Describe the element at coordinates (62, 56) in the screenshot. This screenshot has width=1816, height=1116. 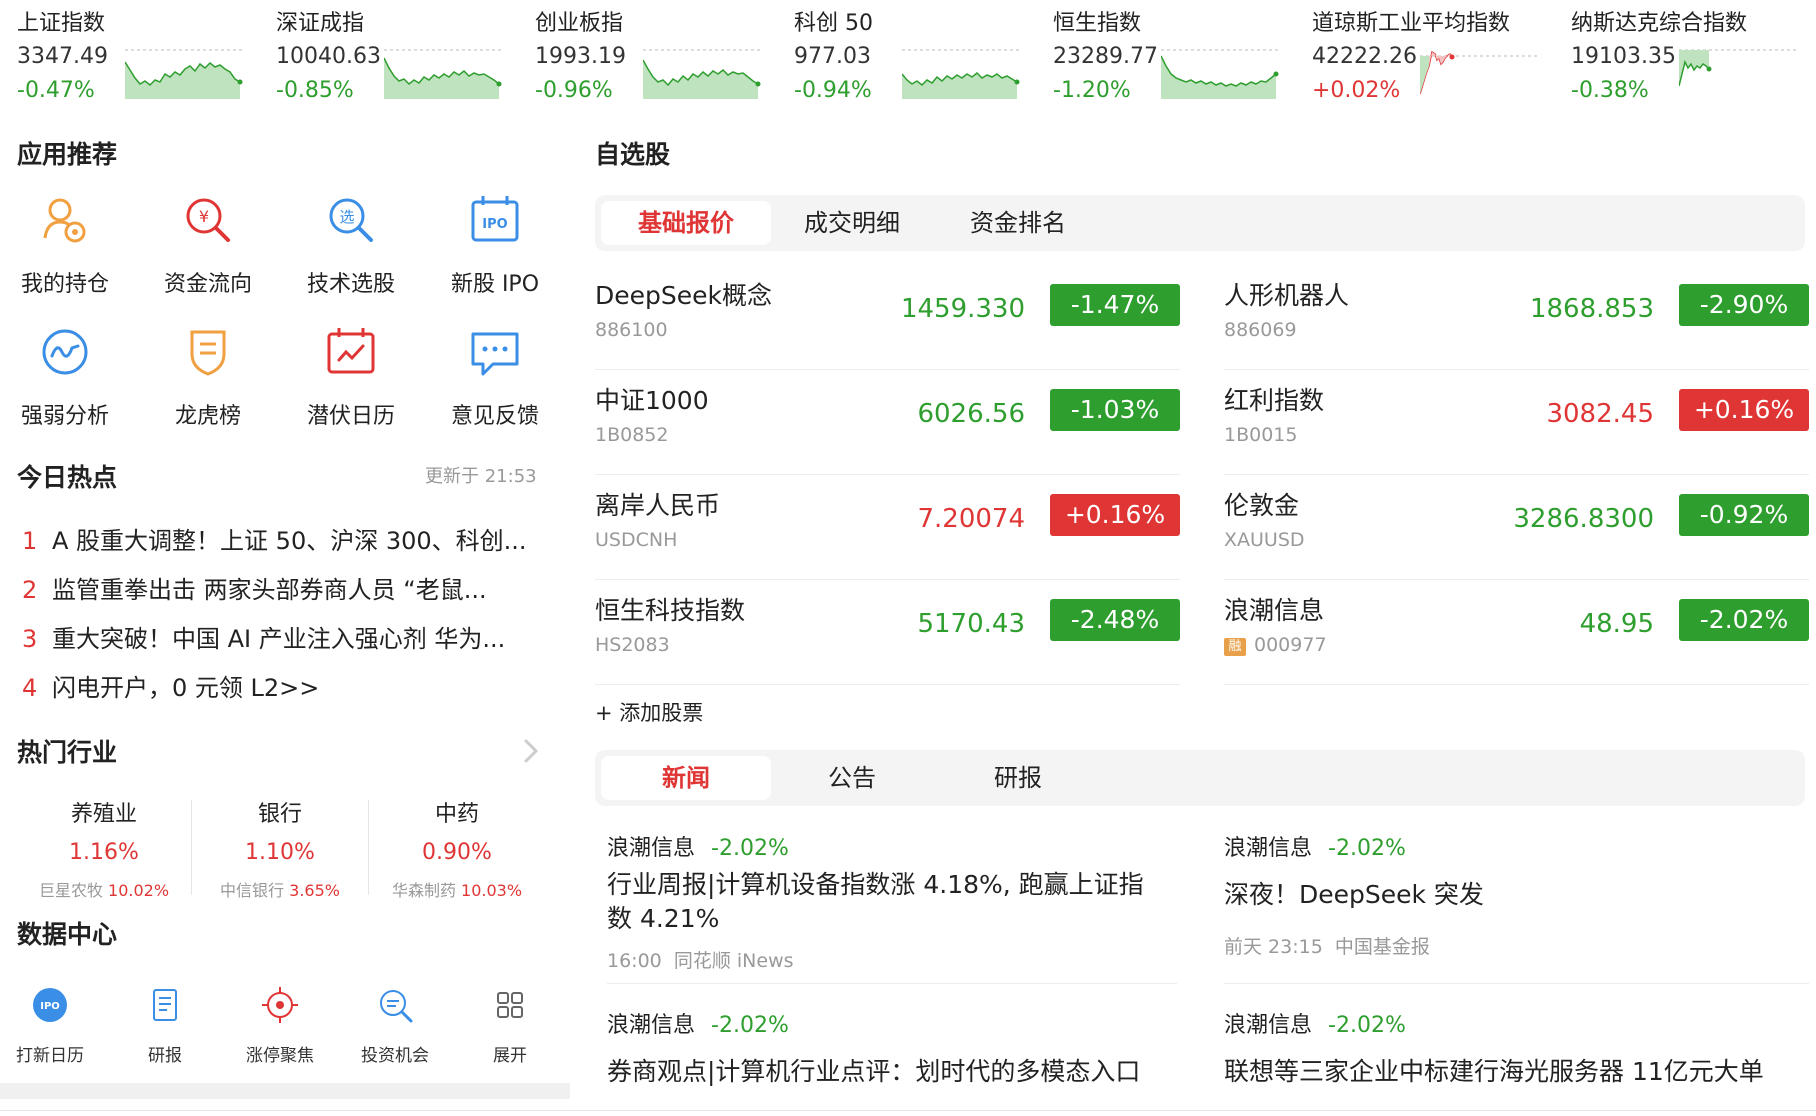
I see `index-value: 3347.49` at that location.